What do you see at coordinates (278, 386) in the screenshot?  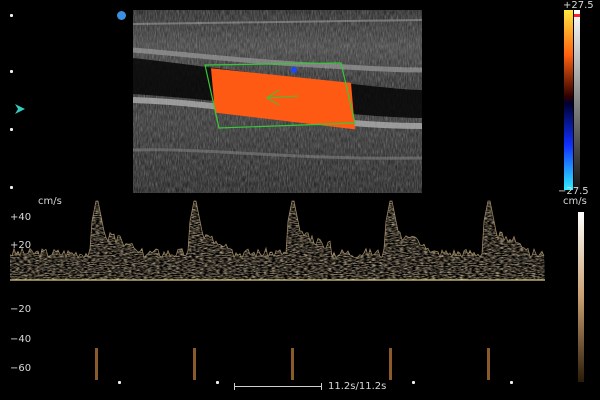 I see `time-scale-bar` at bounding box center [278, 386].